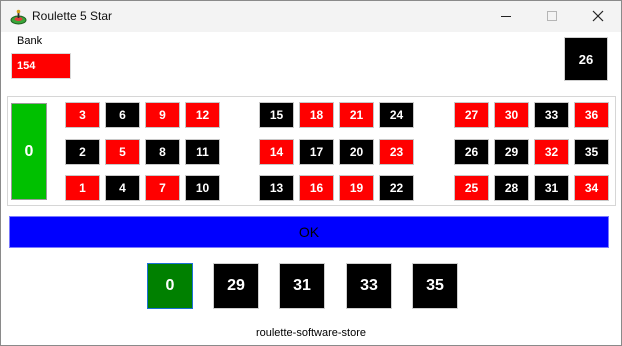  What do you see at coordinates (316, 152) in the screenshot?
I see `number-cell-17: 17` at bounding box center [316, 152].